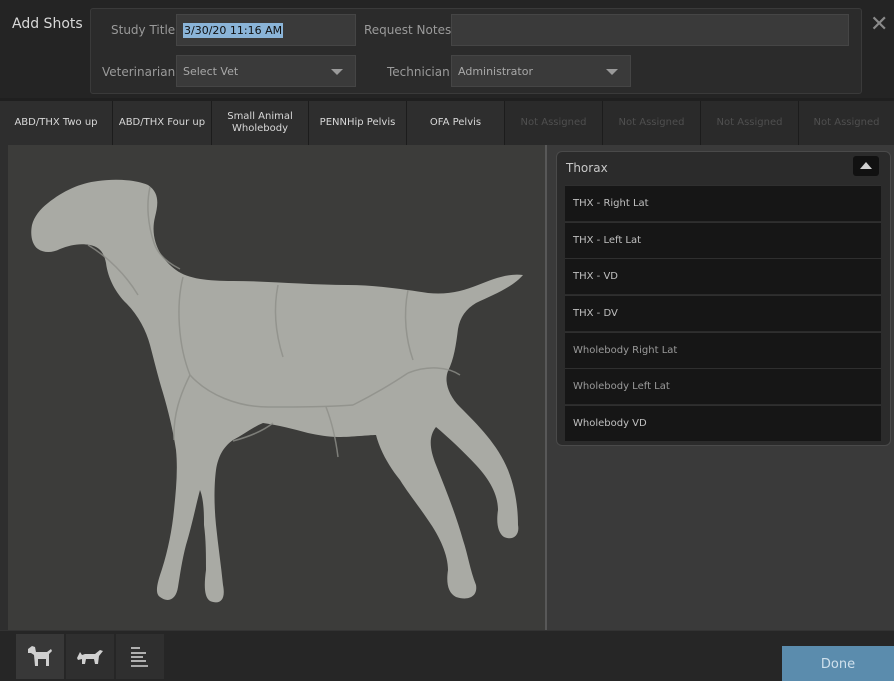 The width and height of the screenshot is (894, 681). I want to click on request-notes-input, so click(650, 30).